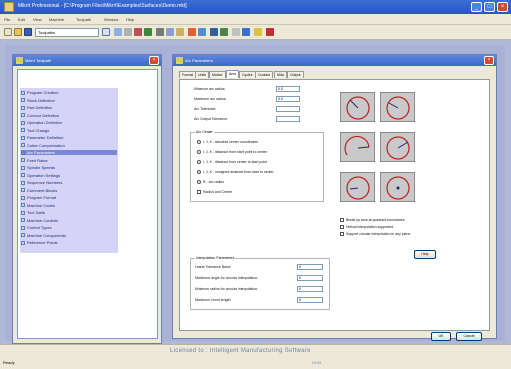 This screenshot has height=369, width=511. I want to click on tab-cycles: Cycles, so click(247, 74).